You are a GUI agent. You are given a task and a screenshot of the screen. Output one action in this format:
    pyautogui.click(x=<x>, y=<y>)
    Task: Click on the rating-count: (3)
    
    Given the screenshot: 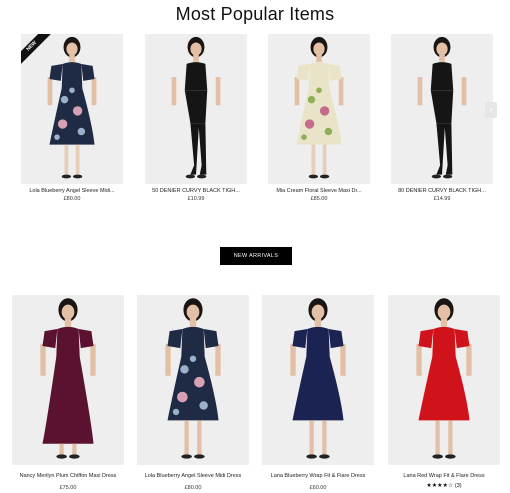 What is the action you would take?
    pyautogui.click(x=458, y=486)
    